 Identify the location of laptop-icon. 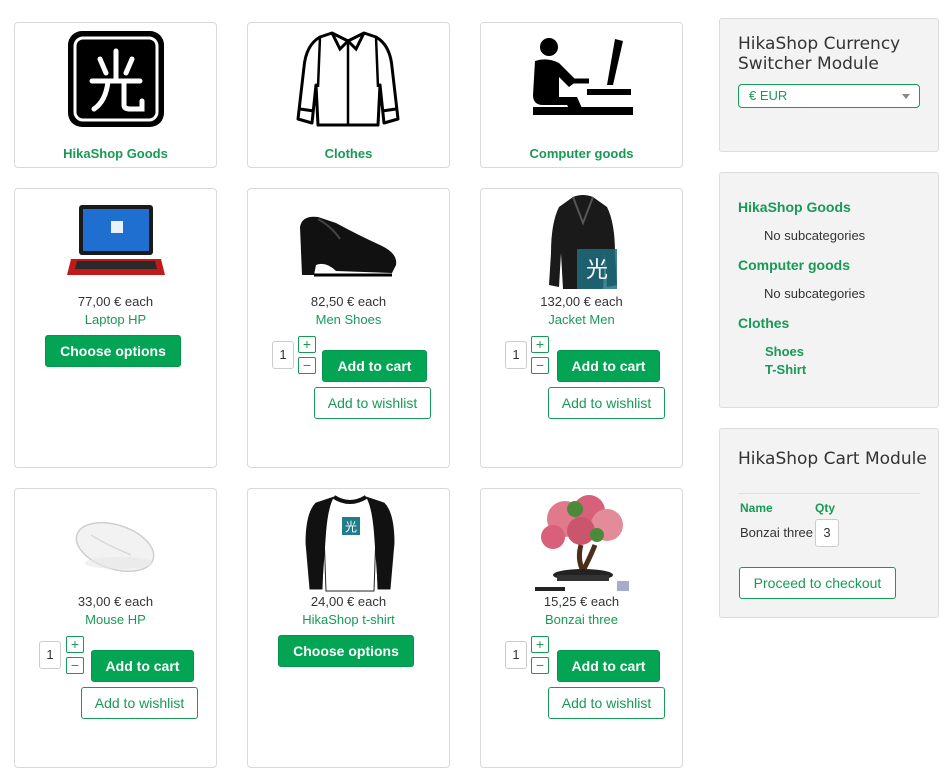
(116, 241).